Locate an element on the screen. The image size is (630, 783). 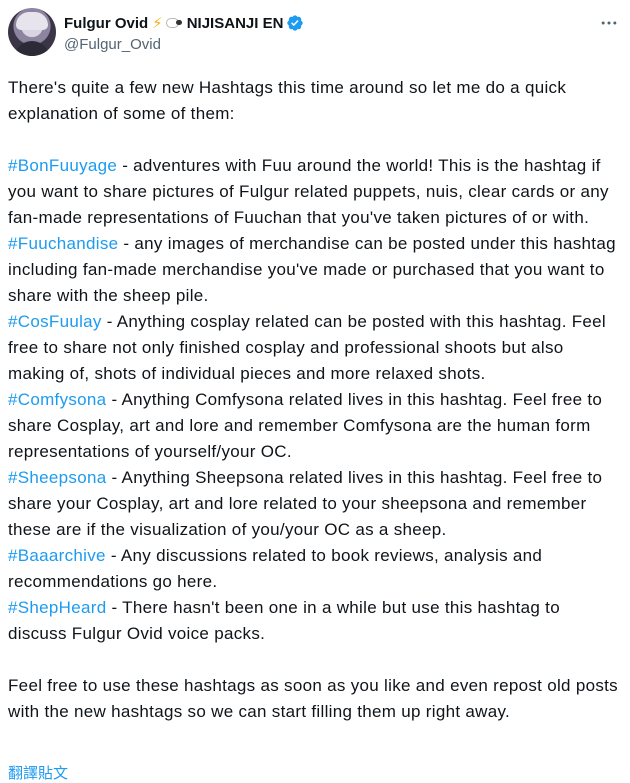
verified-badge-icon is located at coordinates (295, 23).